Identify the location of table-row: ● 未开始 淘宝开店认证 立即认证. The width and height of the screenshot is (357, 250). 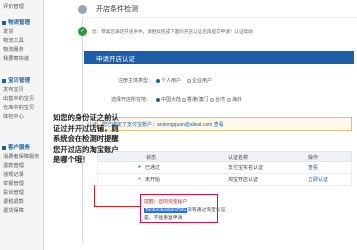
(224, 180).